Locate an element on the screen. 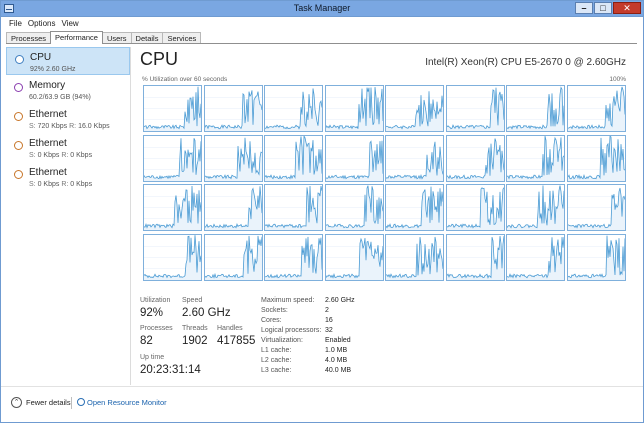  sidebar-item-memory: Memory 60.2/63.9 GB (94%) is located at coordinates (68, 90).